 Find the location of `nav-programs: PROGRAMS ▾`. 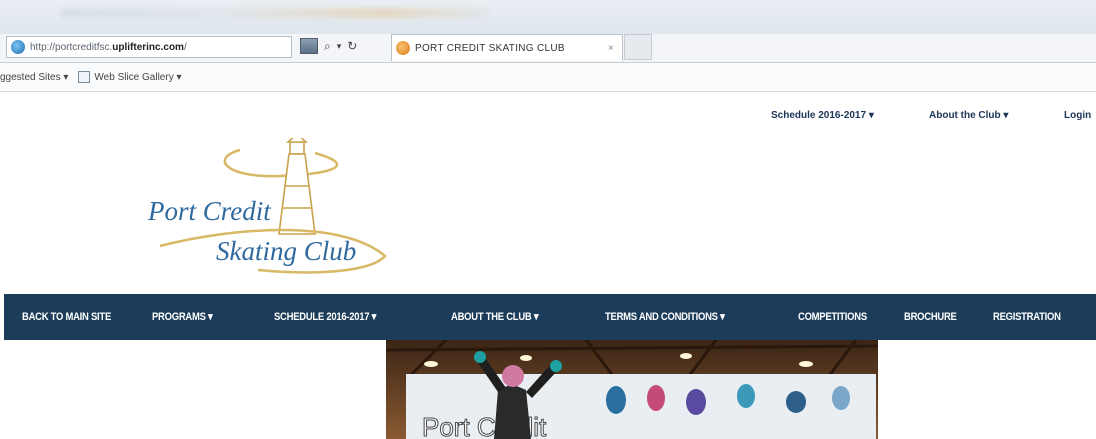

nav-programs: PROGRAMS ▾ is located at coordinates (182, 317).